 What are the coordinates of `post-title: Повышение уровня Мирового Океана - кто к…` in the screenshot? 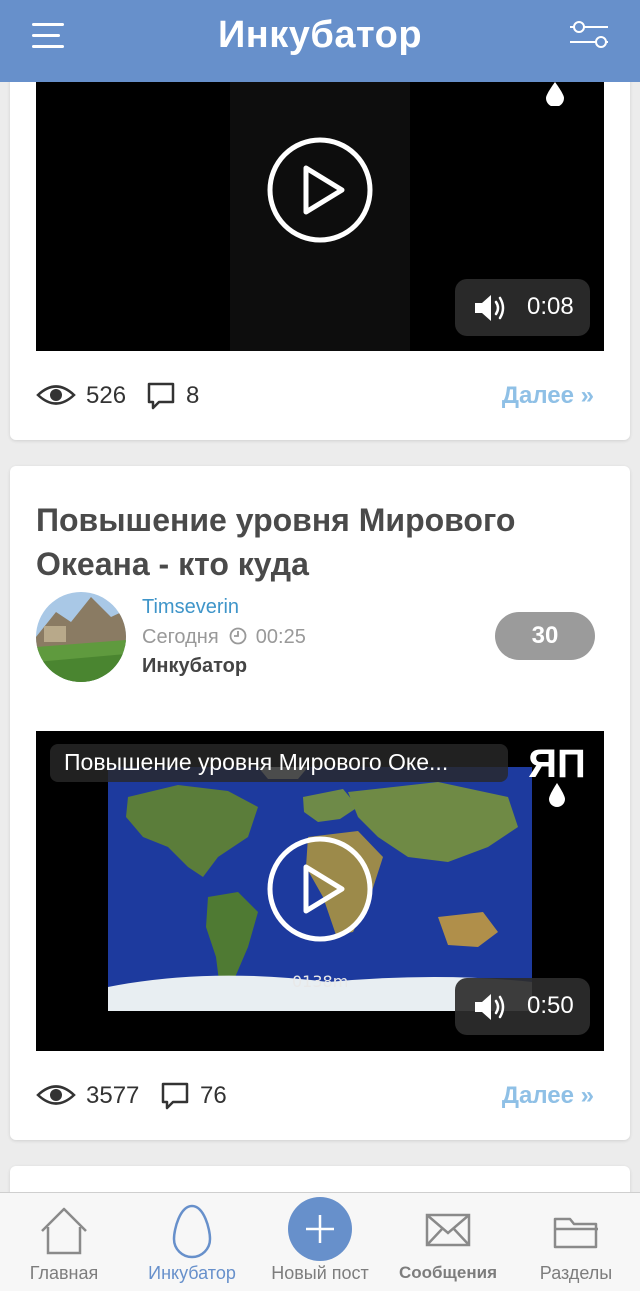 It's located at (316, 542).